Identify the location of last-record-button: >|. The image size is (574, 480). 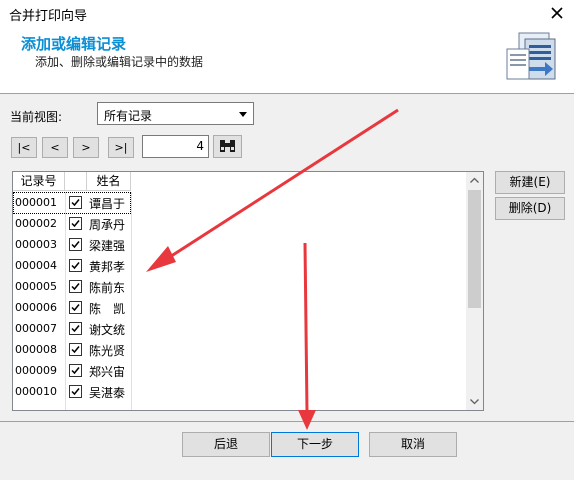
(121, 147).